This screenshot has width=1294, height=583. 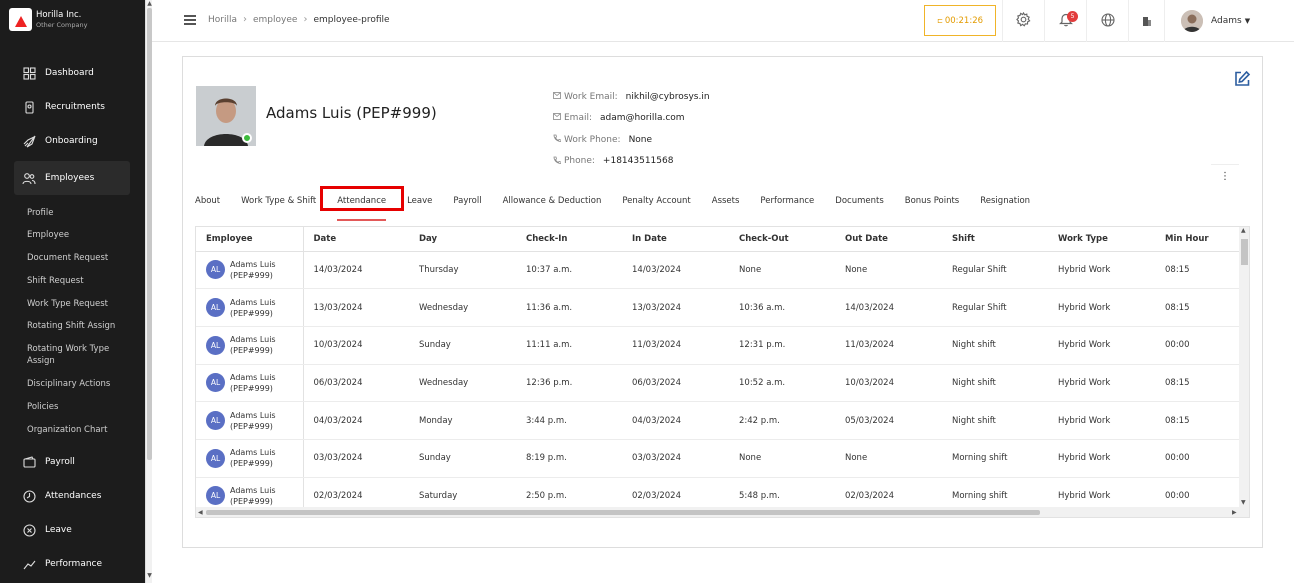 What do you see at coordinates (77, 235) in the screenshot?
I see `sub-item-employee: Employee` at bounding box center [77, 235].